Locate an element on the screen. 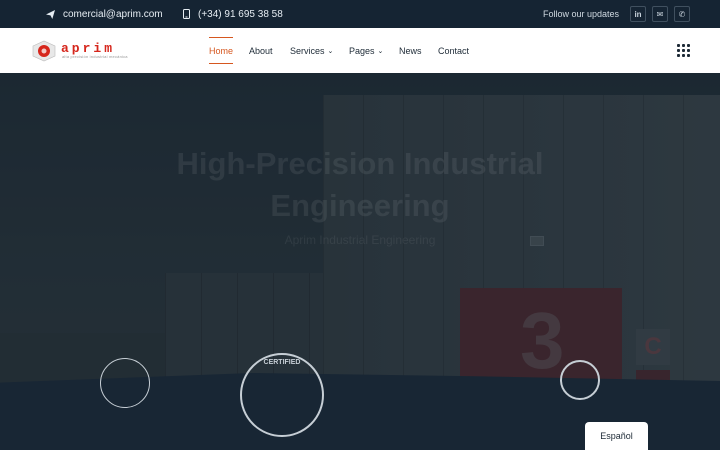 The width and height of the screenshot is (720, 450). email-link: comercial@aprim.com is located at coordinates (104, 14).